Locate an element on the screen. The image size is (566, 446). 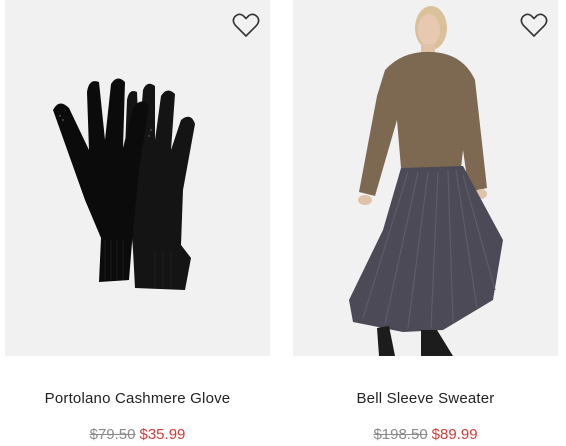
product-price: $79.50 $35.99 is located at coordinates (137, 434).